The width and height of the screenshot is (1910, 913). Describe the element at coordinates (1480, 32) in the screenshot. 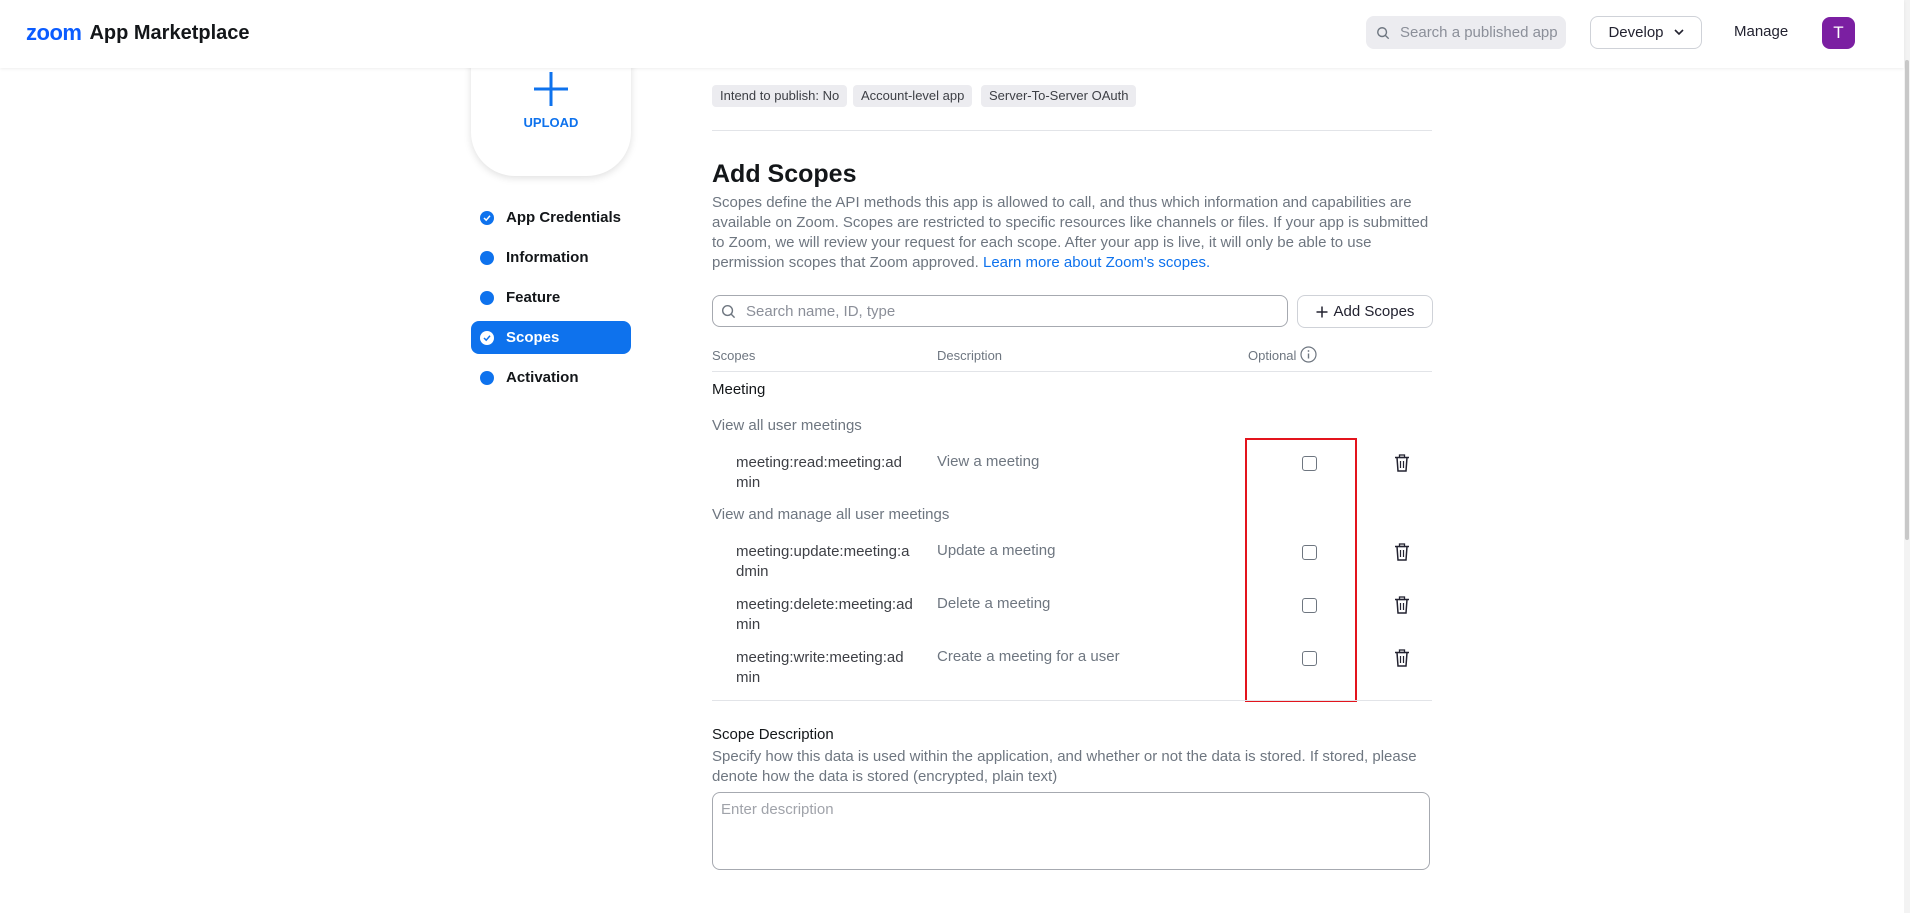

I see `marketplace-search-input` at that location.